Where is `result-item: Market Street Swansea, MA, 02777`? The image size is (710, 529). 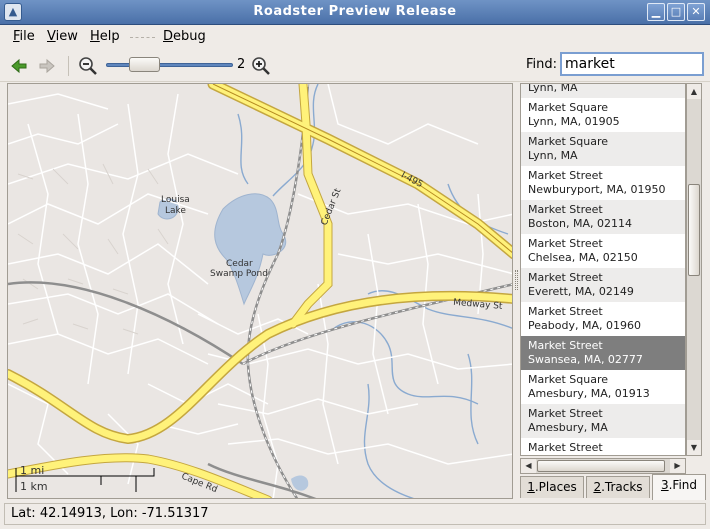
result-item: Market Street Swansea, MA, 02777 is located at coordinates (603, 353).